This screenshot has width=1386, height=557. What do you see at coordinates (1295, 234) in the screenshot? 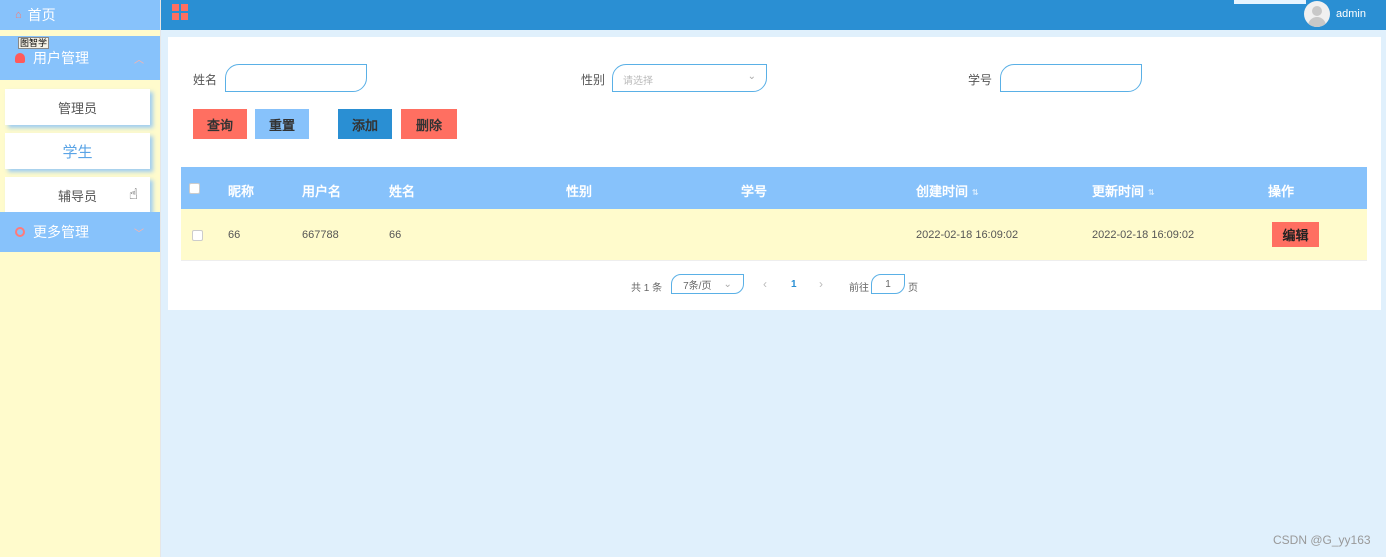
I see `edit-button: 编辑` at bounding box center [1295, 234].